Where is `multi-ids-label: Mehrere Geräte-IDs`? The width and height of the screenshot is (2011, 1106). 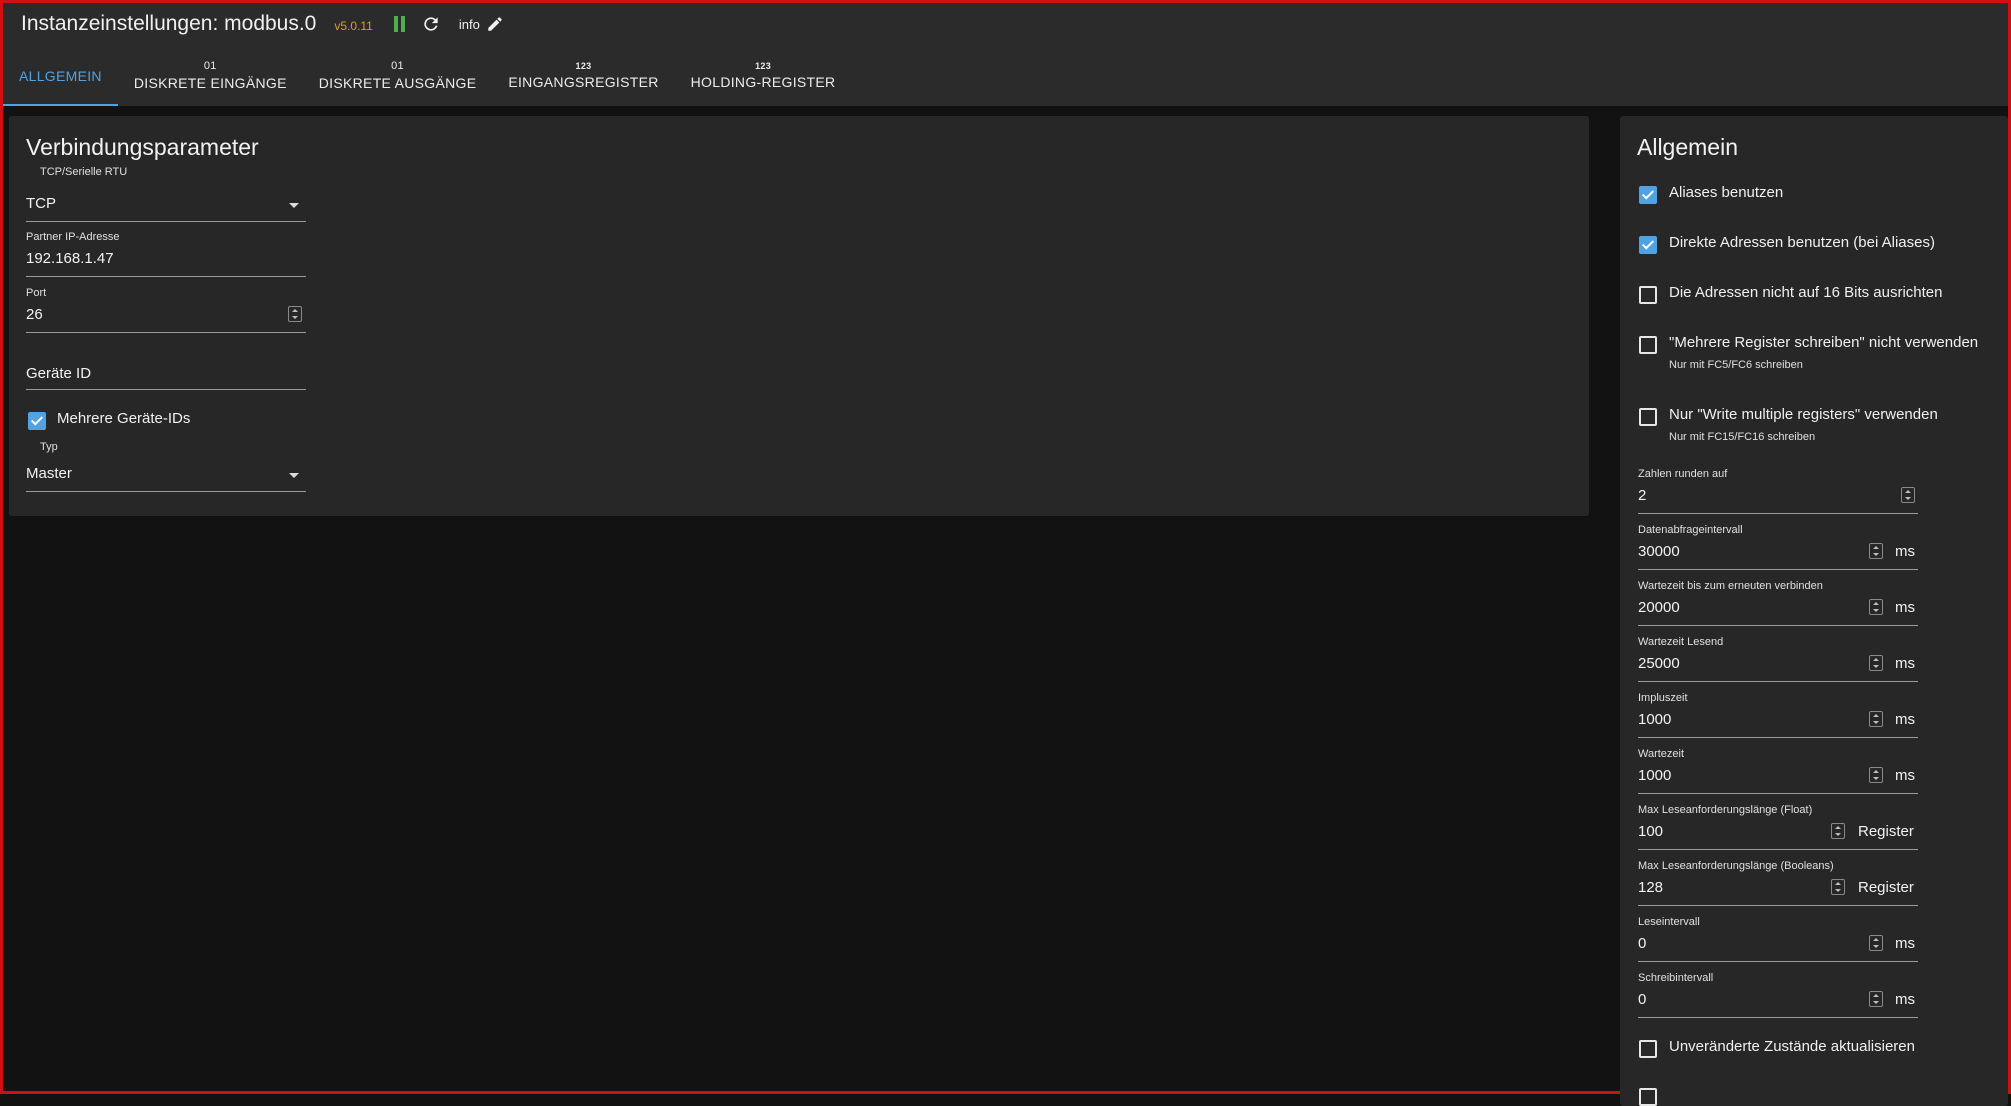
multi-ids-label: Mehrere Geräte-IDs is located at coordinates (124, 418).